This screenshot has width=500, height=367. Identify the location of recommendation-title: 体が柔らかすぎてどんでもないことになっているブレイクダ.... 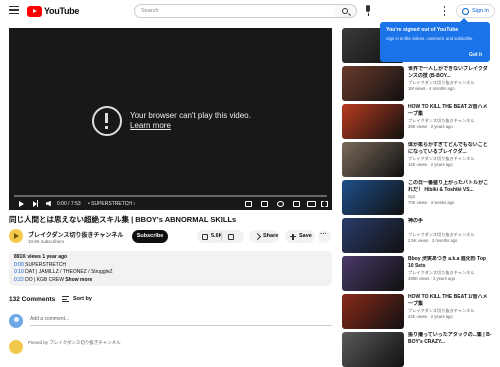
(450, 148).